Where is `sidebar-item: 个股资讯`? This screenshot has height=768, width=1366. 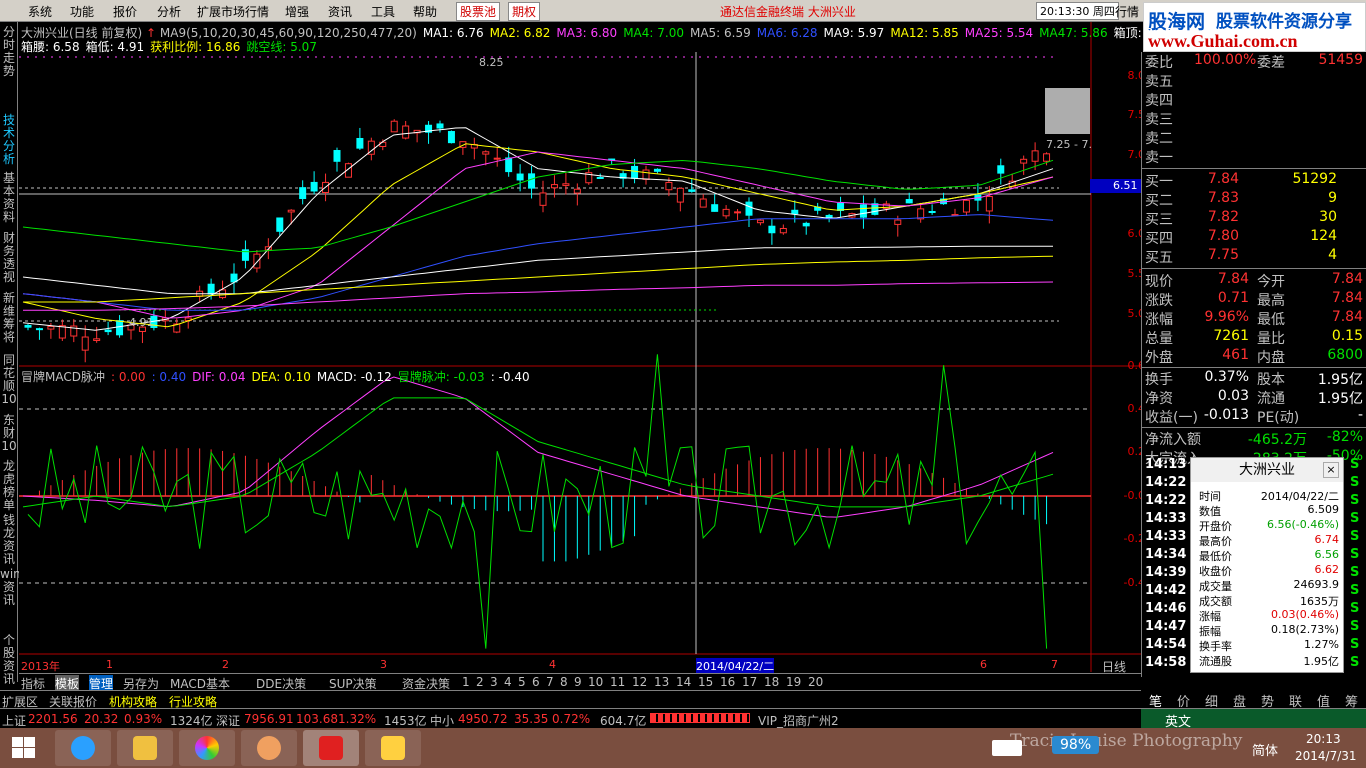
sidebar-item: 个股资讯 is located at coordinates (9, 660).